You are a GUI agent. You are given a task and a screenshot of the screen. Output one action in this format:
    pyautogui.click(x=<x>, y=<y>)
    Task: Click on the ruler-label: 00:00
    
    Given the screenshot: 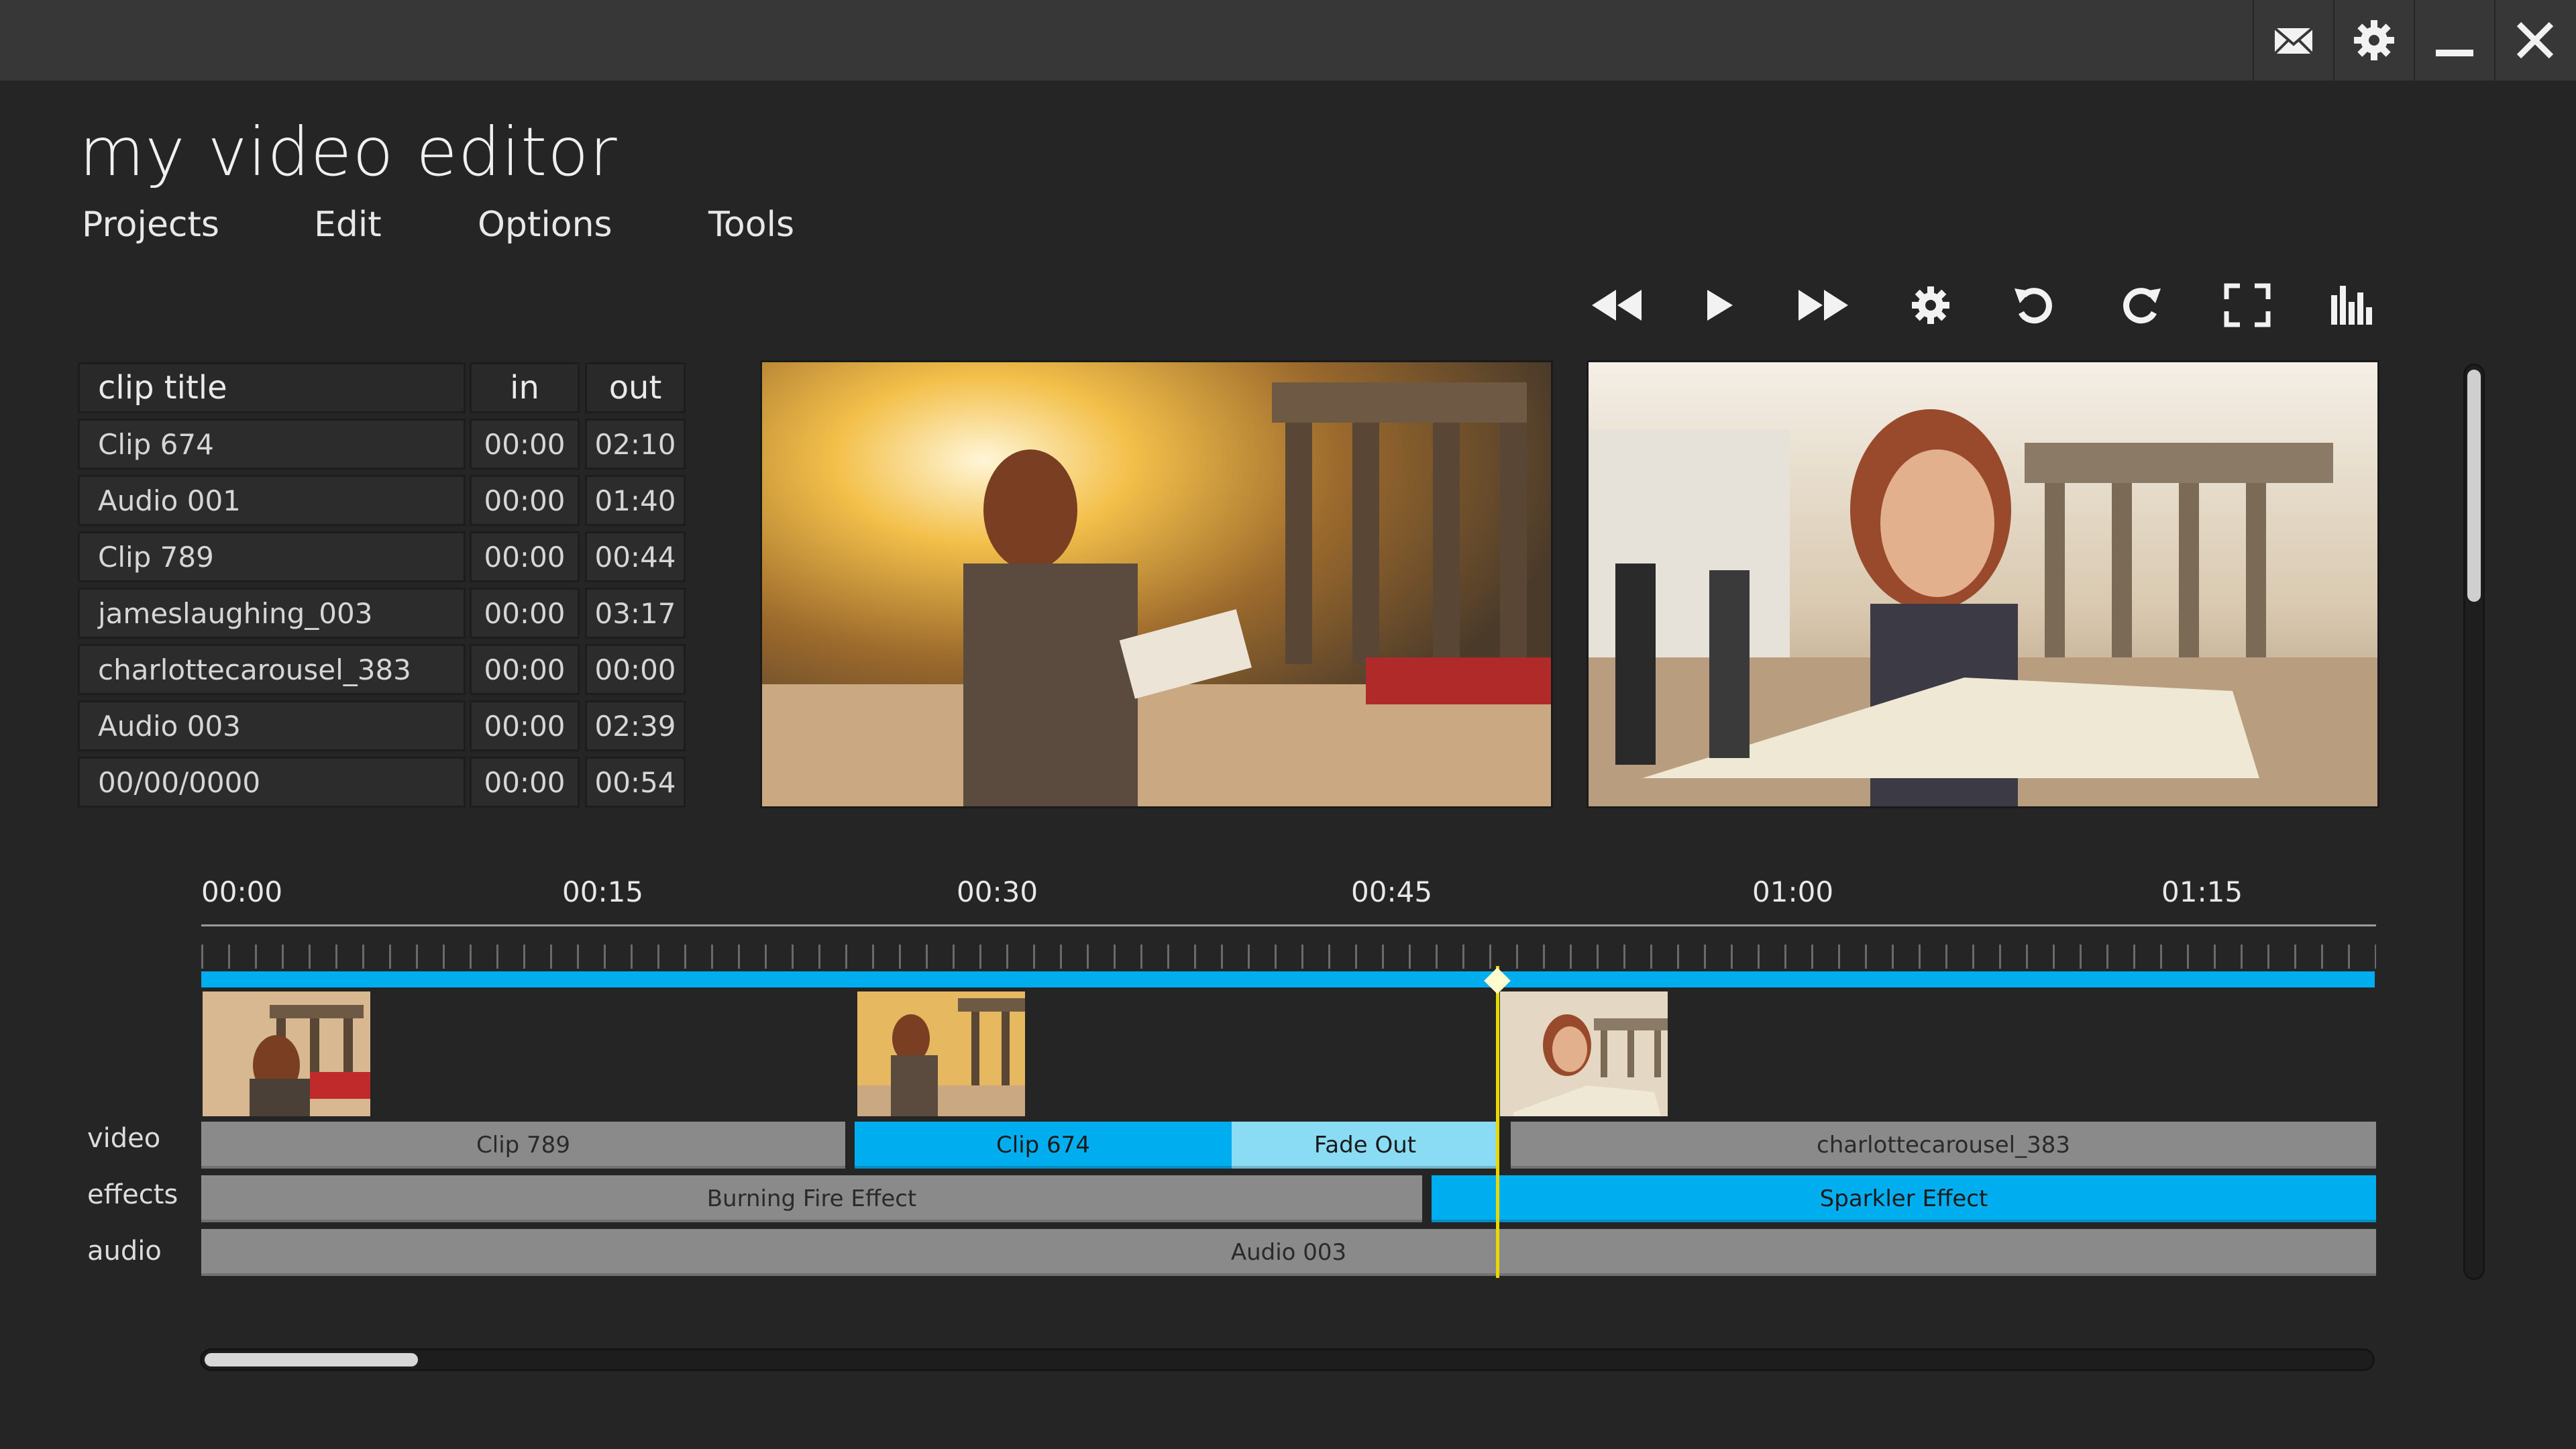 What is the action you would take?
    pyautogui.click(x=242, y=891)
    